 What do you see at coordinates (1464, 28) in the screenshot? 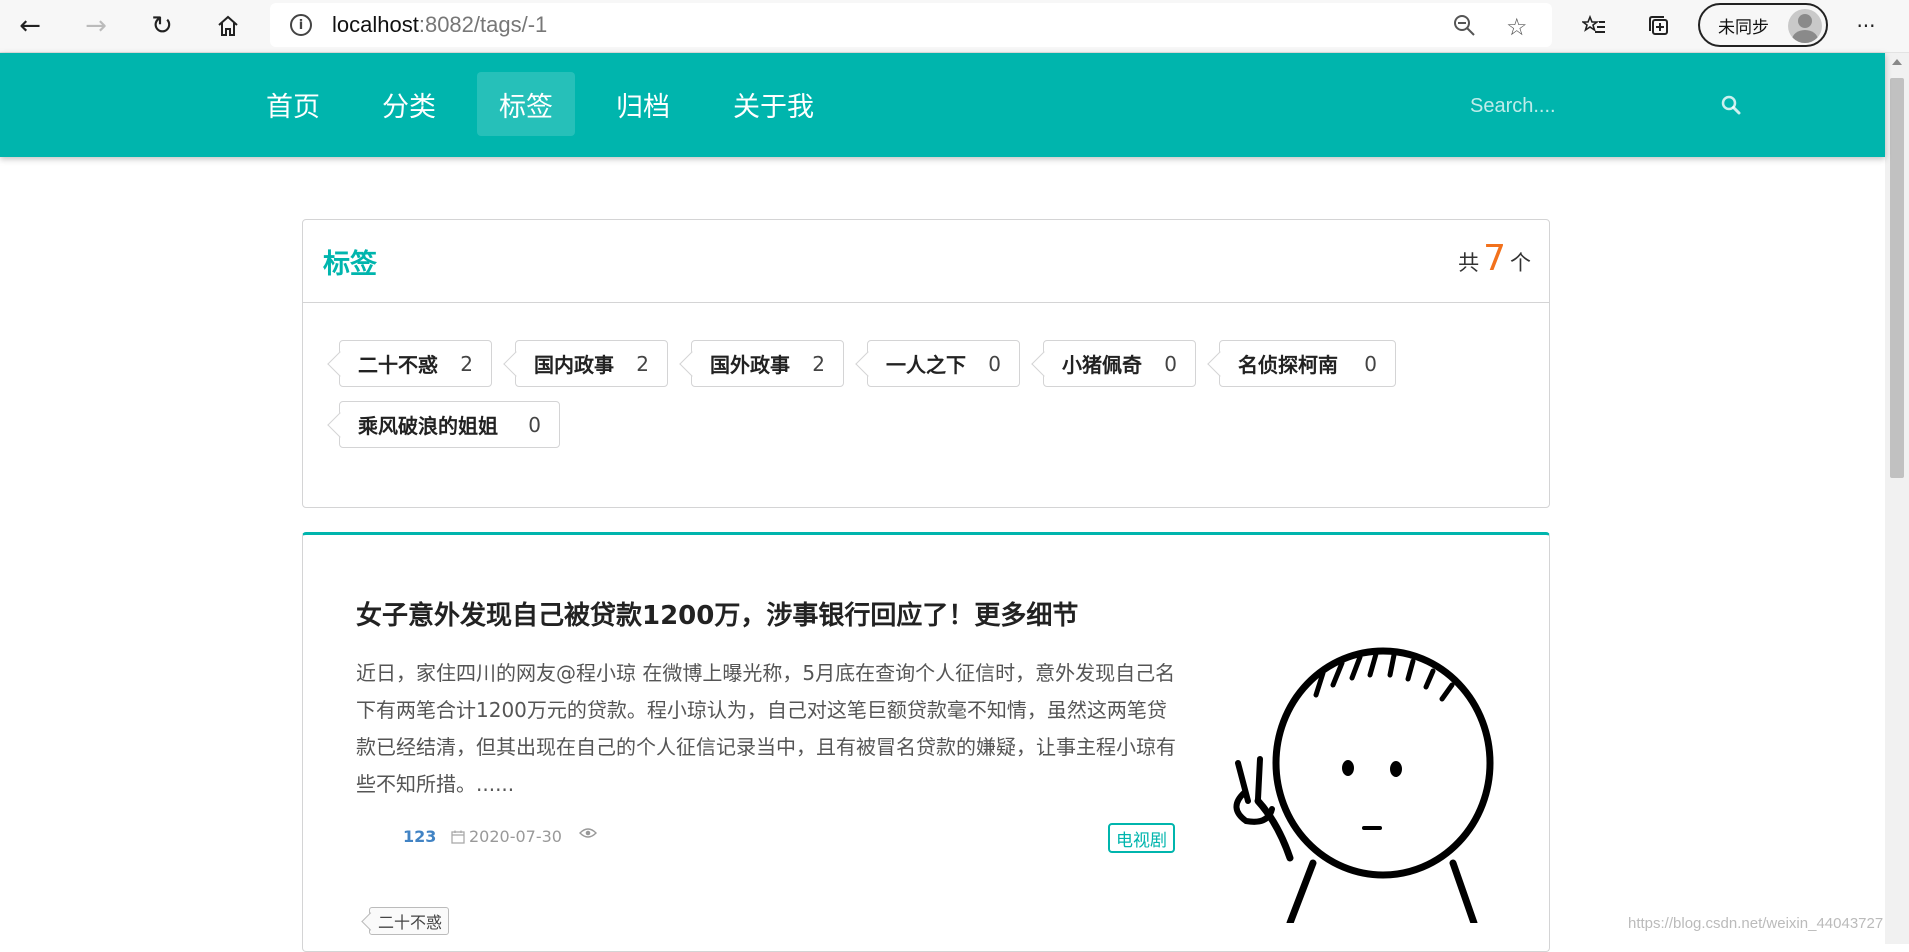
I see `zoom-out-icon` at bounding box center [1464, 28].